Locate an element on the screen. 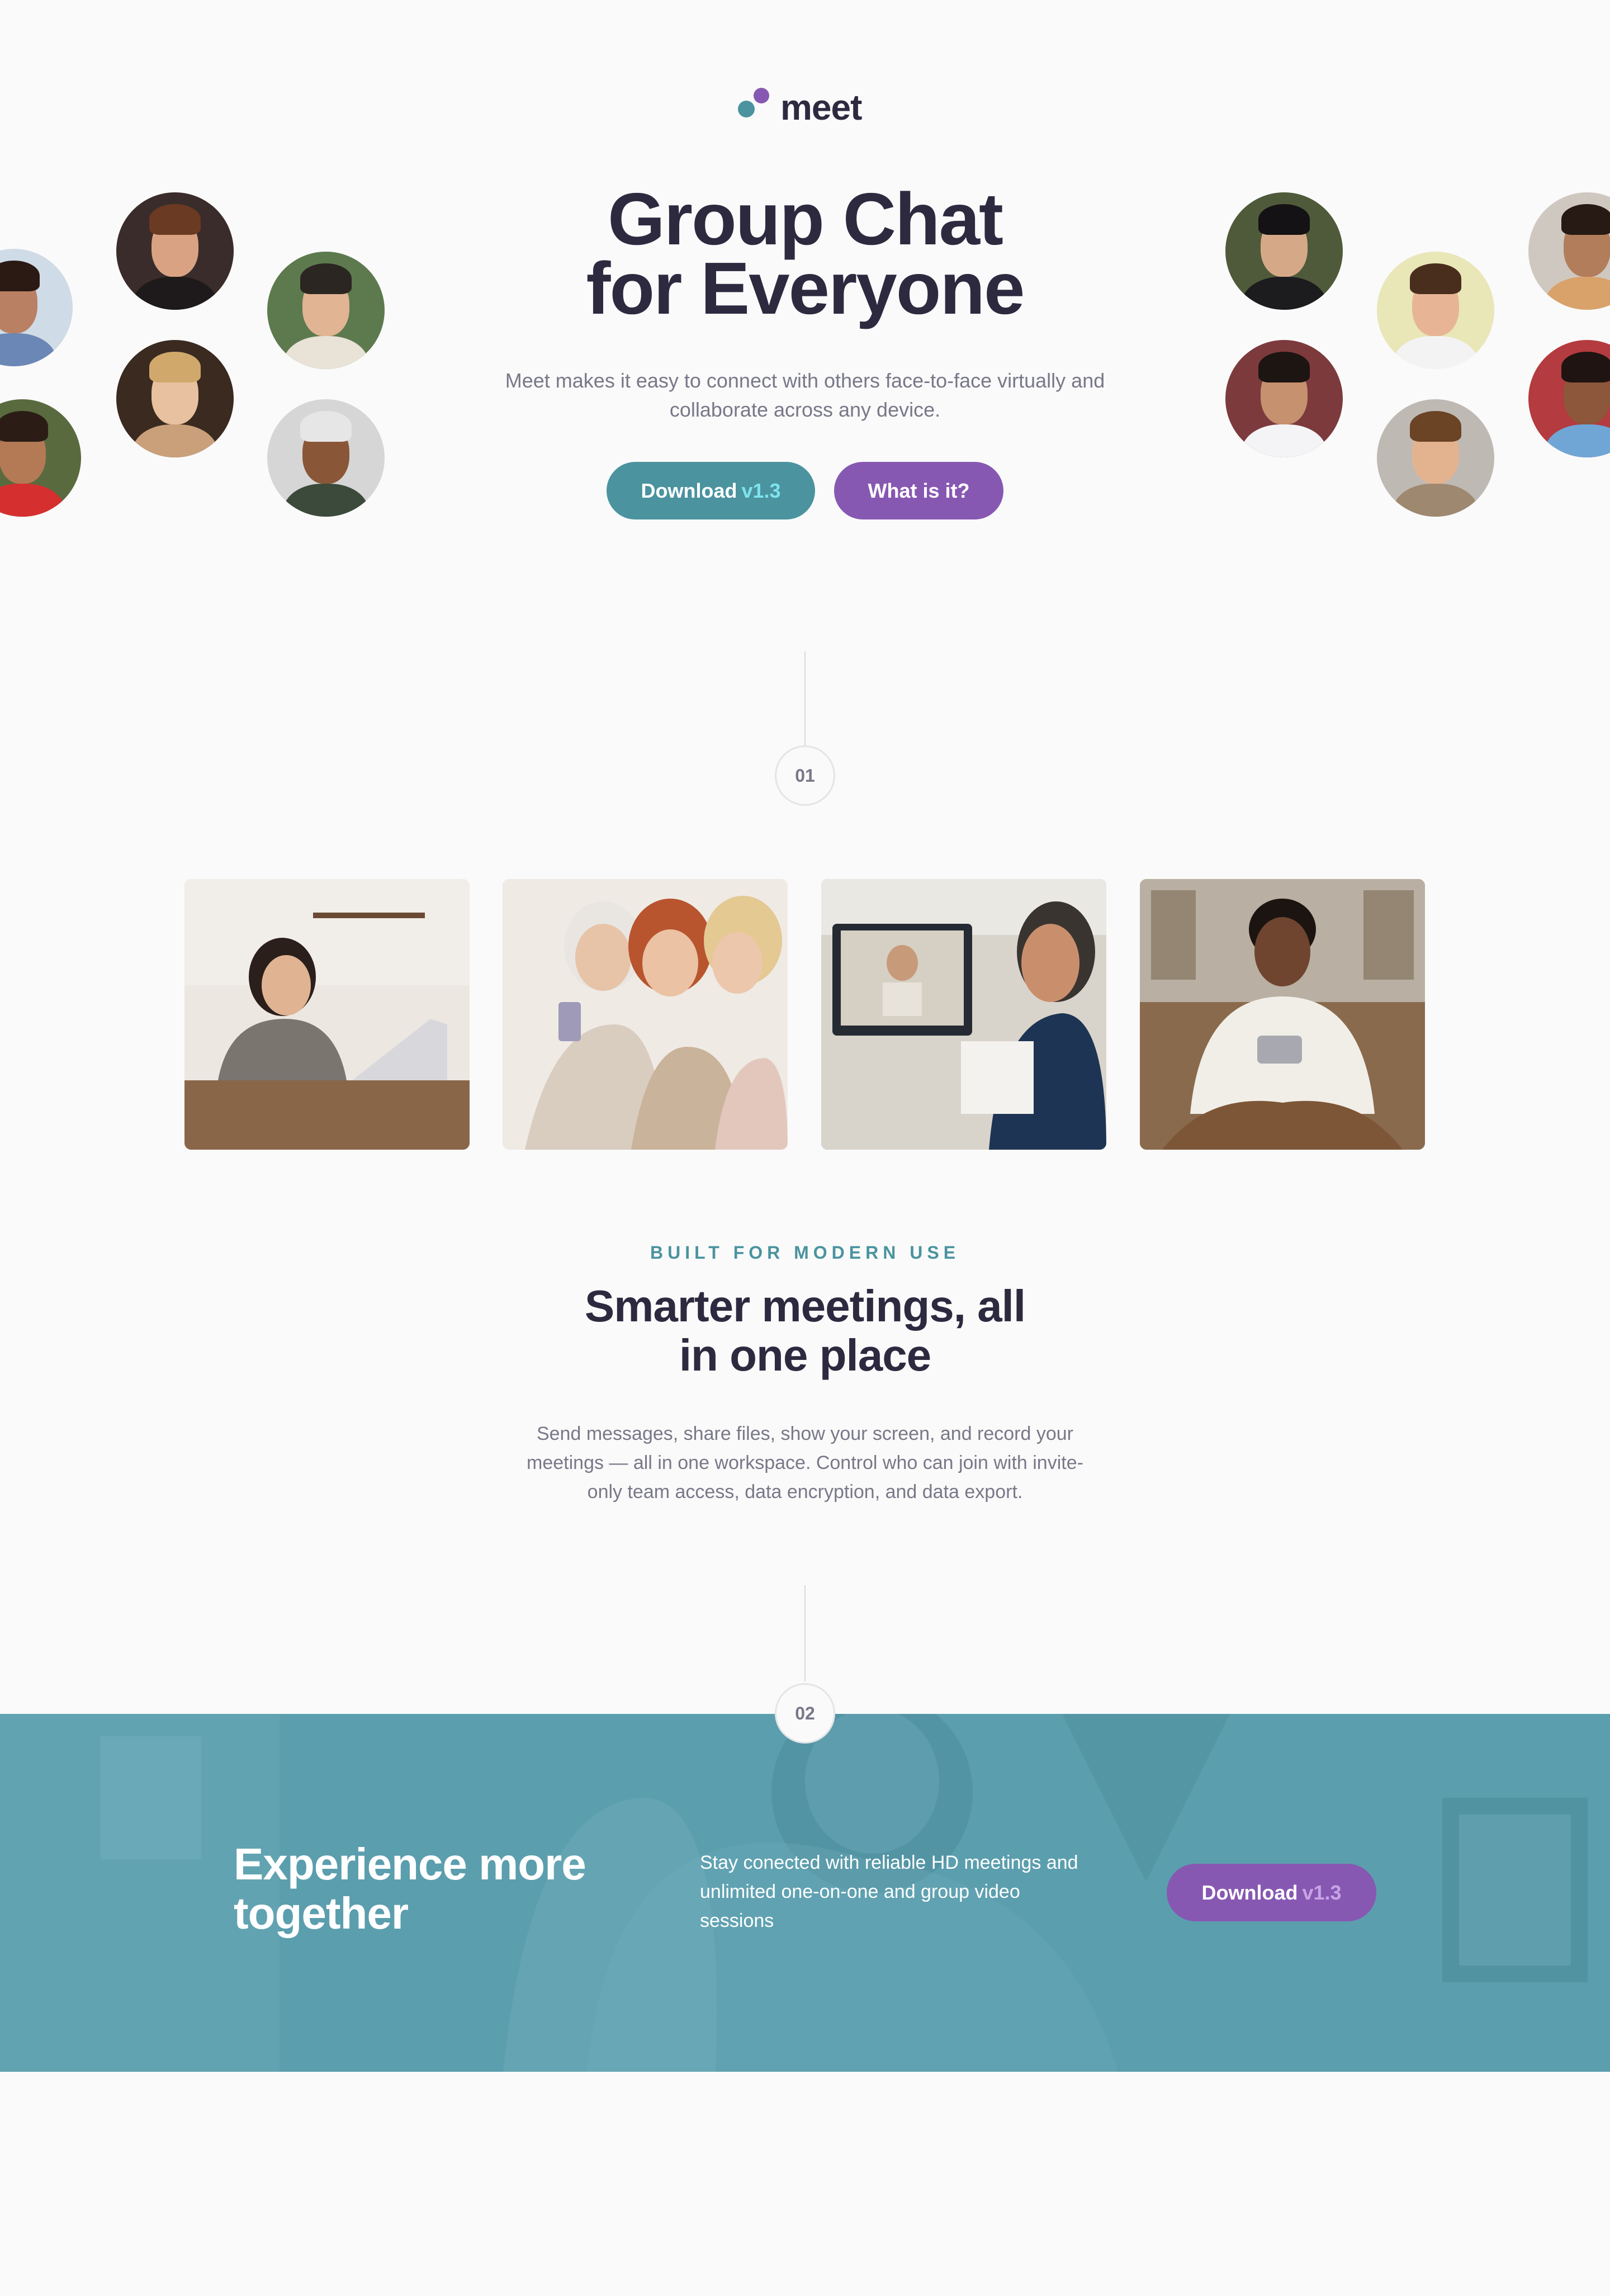 The height and width of the screenshot is (2296, 1610). what-is-it-button: What is it? is located at coordinates (918, 490).